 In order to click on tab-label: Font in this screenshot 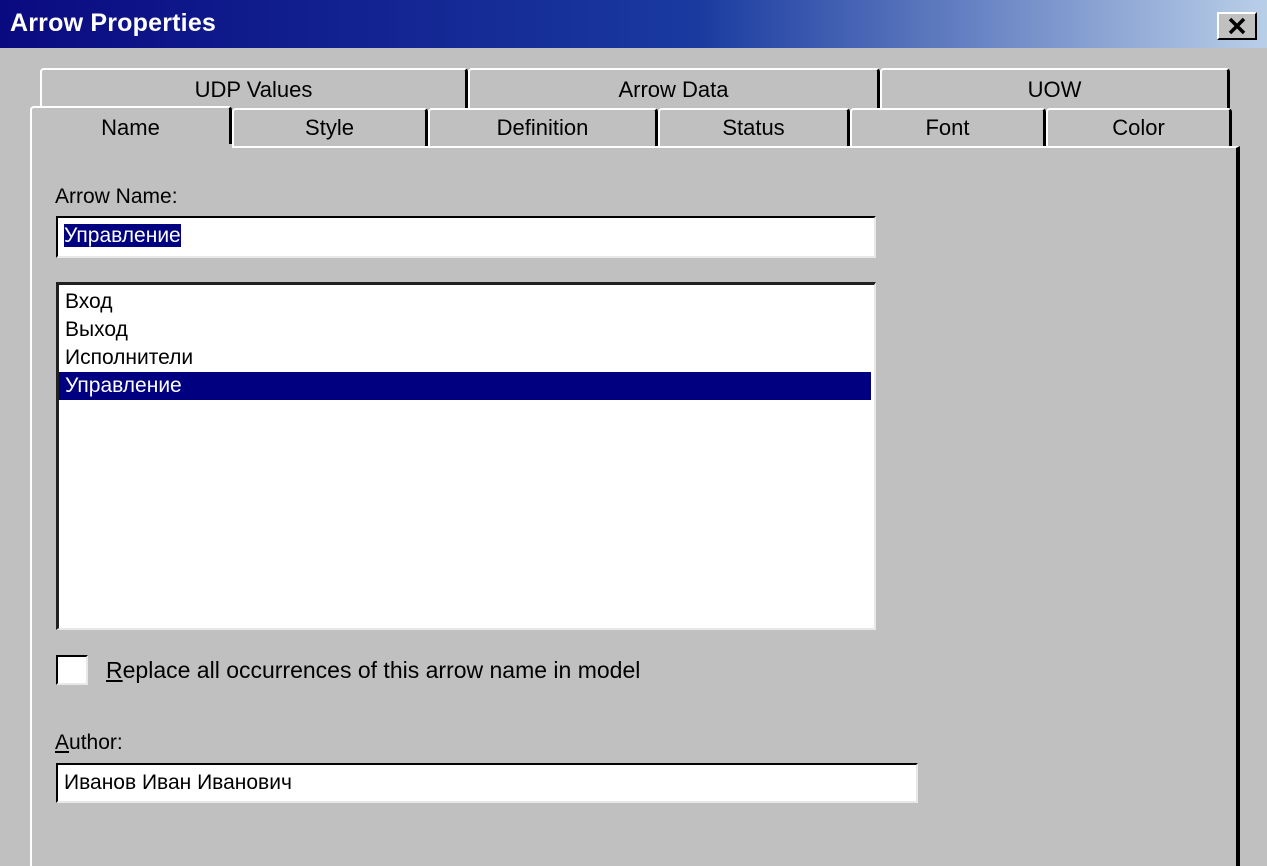, I will do `click(947, 127)`.